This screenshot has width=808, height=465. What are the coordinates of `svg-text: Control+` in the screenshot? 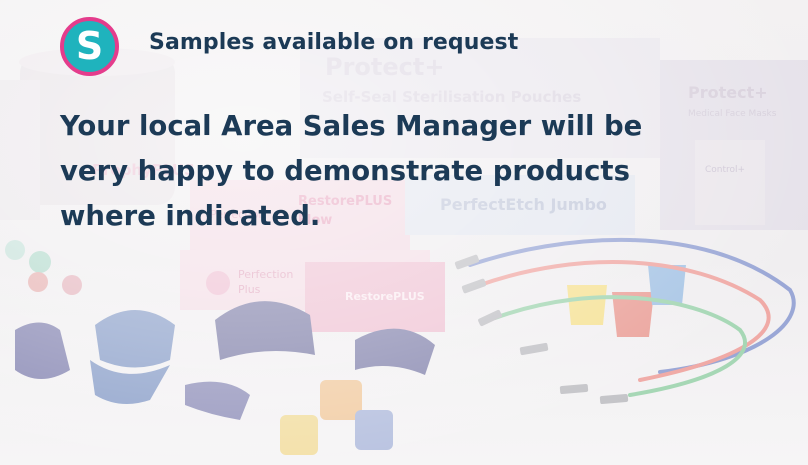 It's located at (725, 170).